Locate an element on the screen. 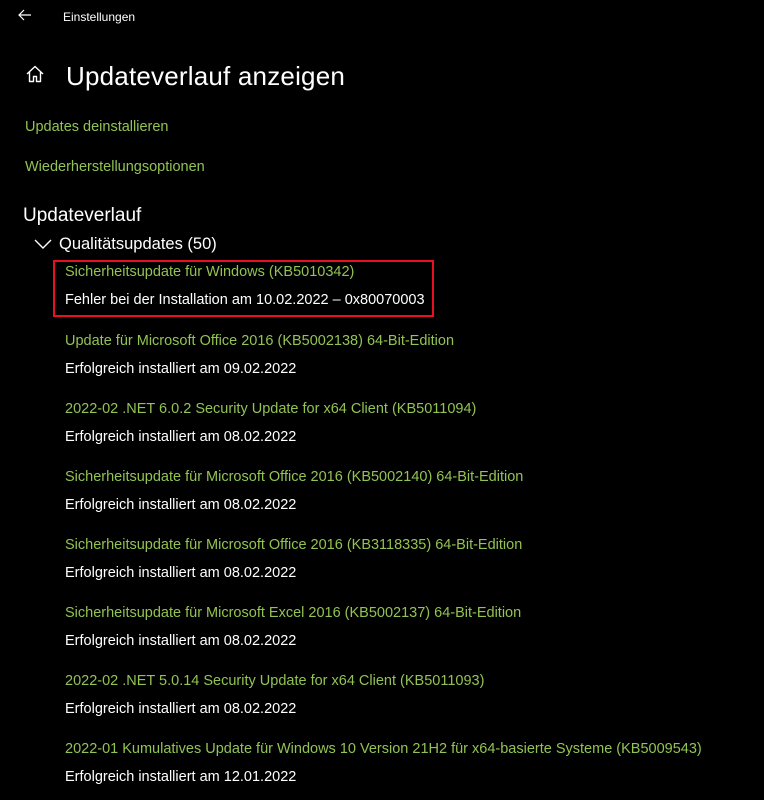 The image size is (764, 800). back-button is located at coordinates (25, 17).